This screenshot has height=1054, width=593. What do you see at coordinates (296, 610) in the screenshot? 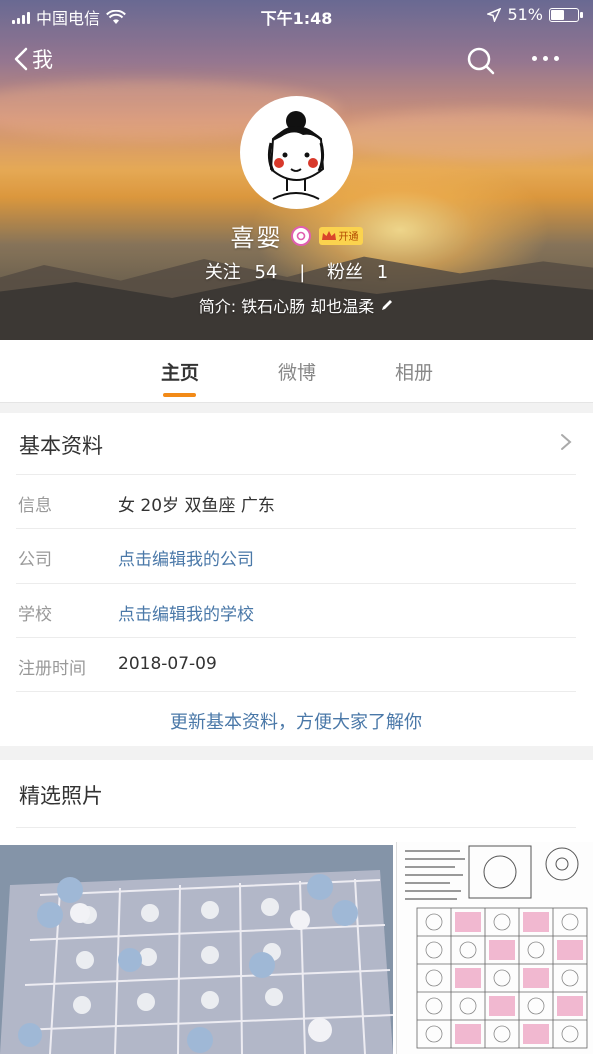
I see `info-row-school: 学校 点击编辑我的学校` at bounding box center [296, 610].